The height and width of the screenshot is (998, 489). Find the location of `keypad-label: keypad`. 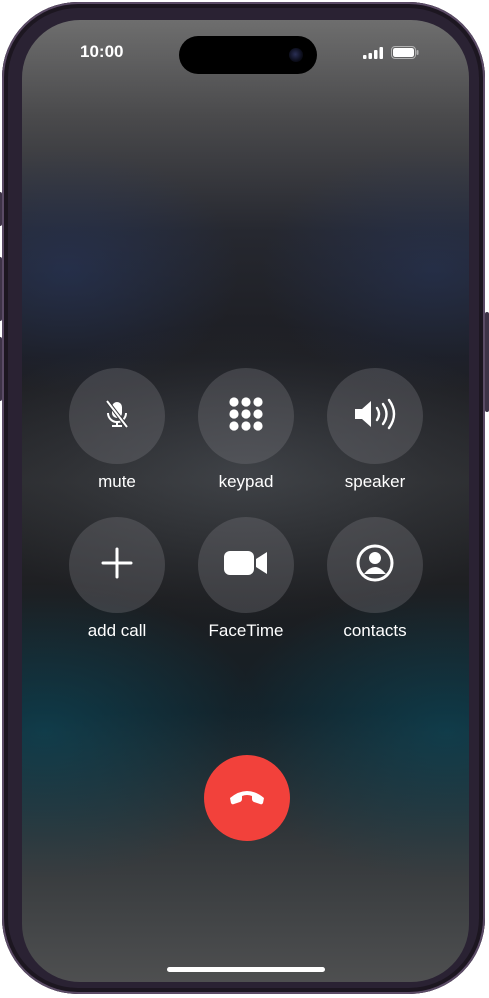

keypad-label: keypad is located at coordinates (246, 481).